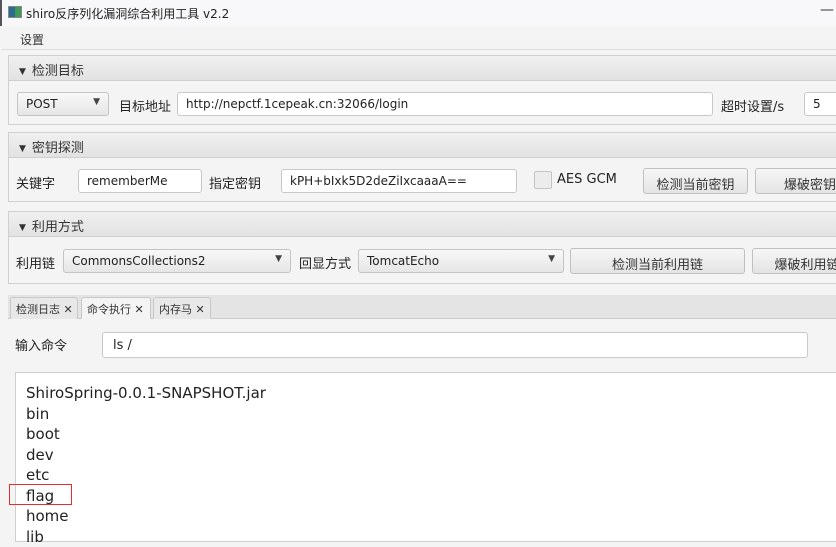 Image resolution: width=836 pixels, height=547 pixels. What do you see at coordinates (827, 10) in the screenshot?
I see `minimize-button: —` at bounding box center [827, 10].